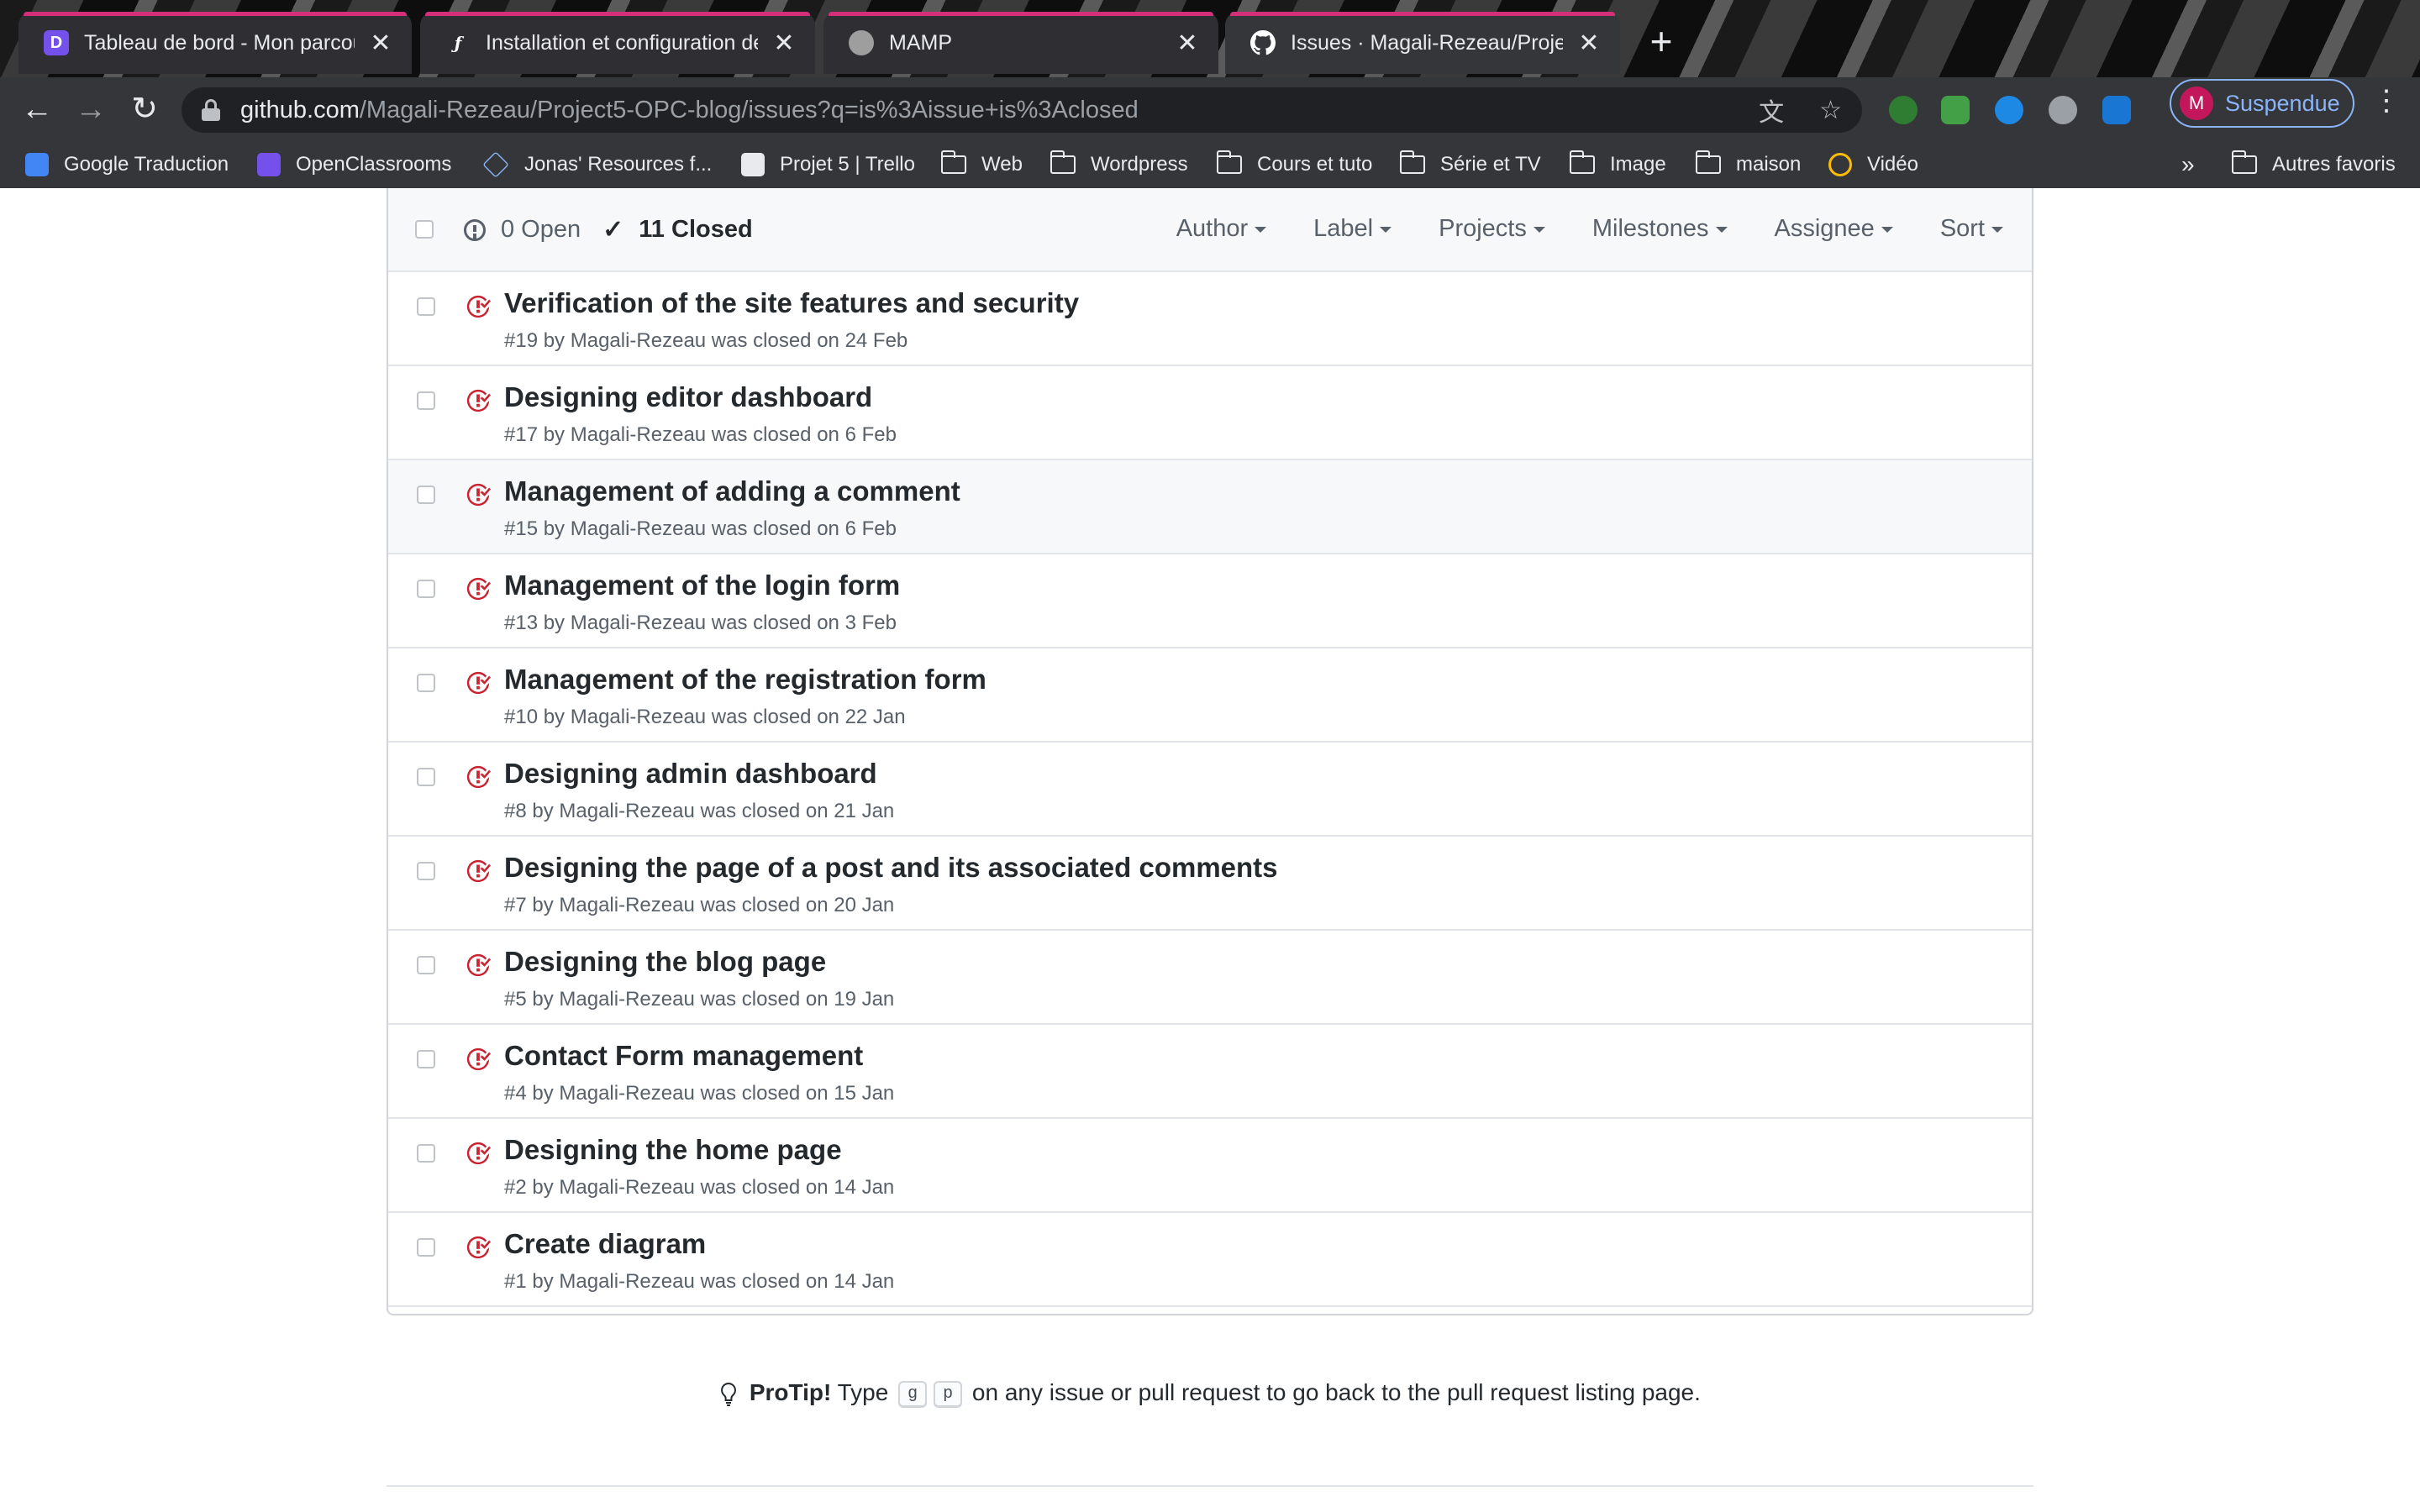  I want to click on tab-dashboard: D Tableau de bord - Mon parcours ✕, so click(215, 43).